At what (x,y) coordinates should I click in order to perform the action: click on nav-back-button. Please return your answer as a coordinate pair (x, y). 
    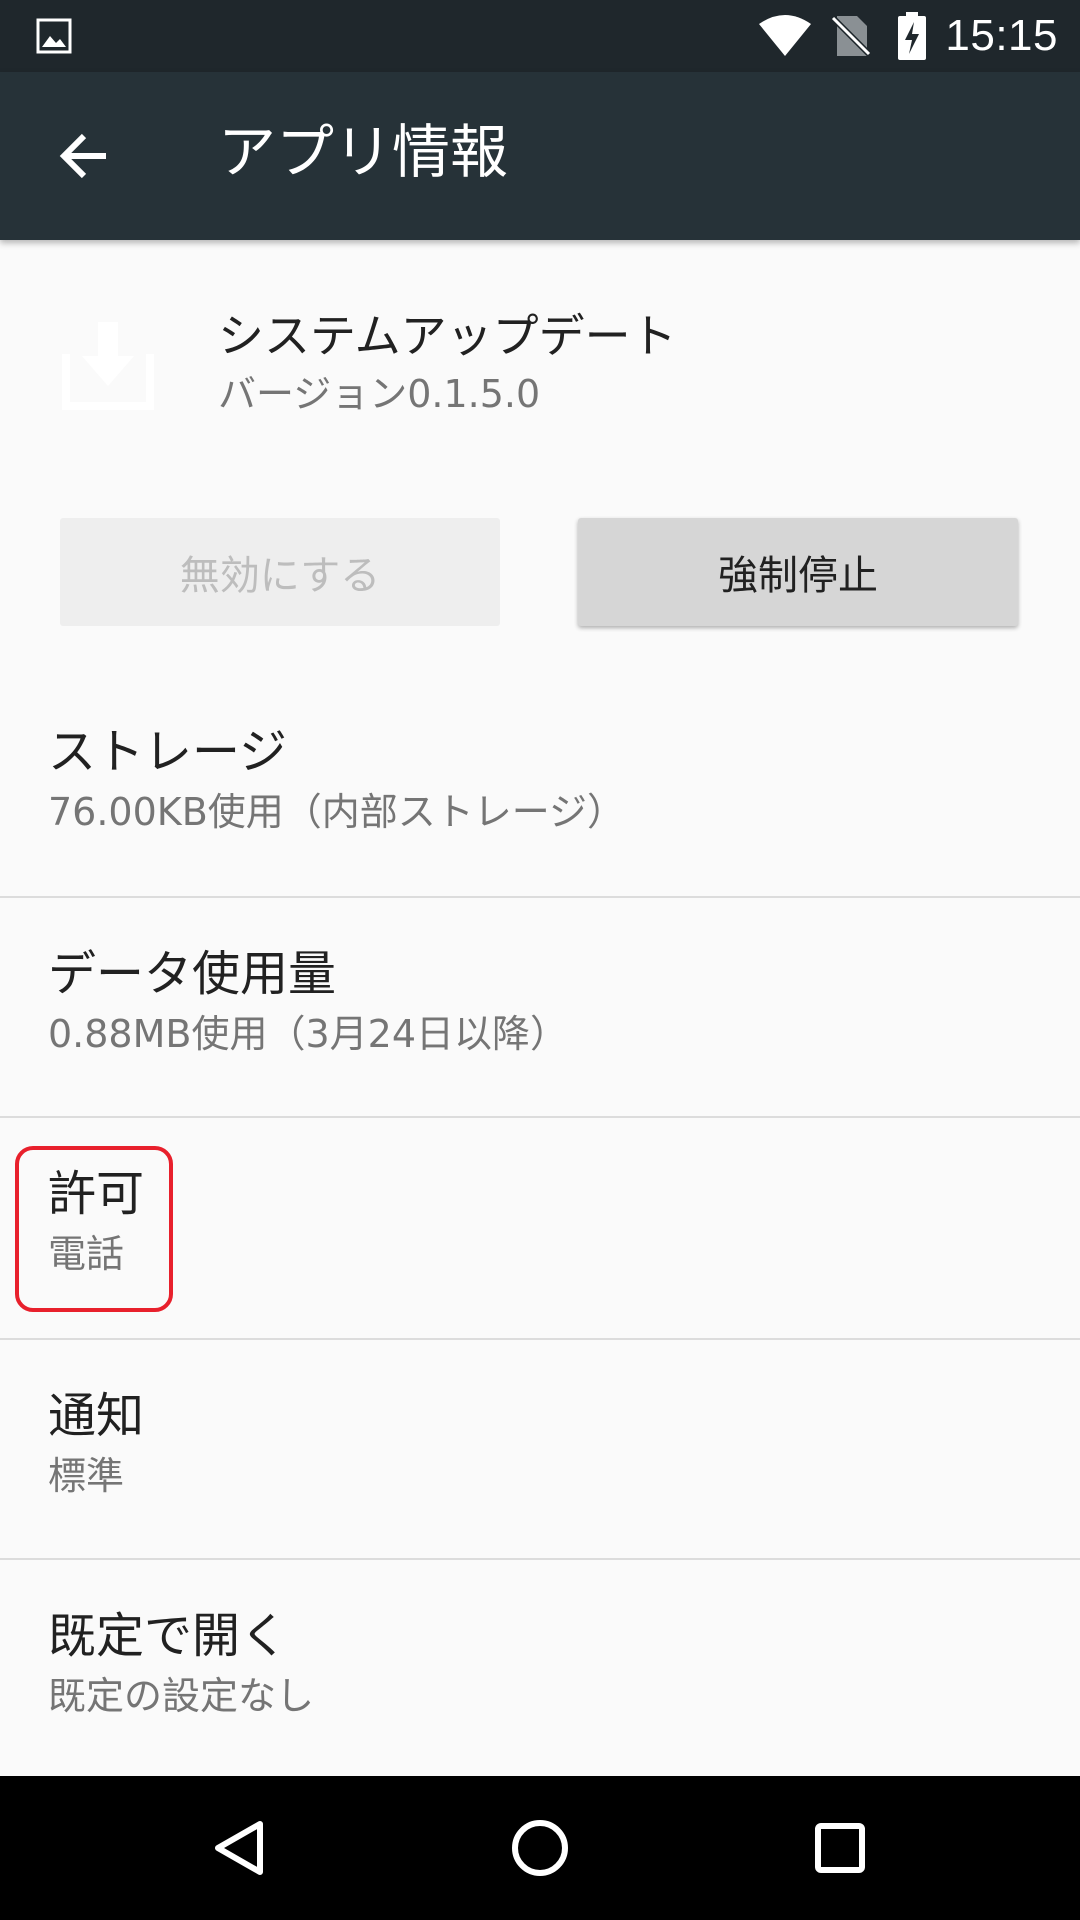
    Looking at the image, I should click on (240, 1848).